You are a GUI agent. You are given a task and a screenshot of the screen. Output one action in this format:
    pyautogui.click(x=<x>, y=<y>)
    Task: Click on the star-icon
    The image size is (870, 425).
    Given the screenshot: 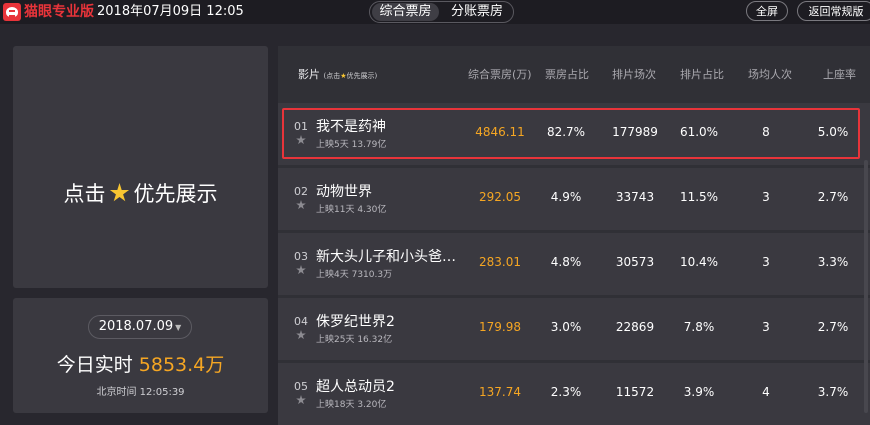 What is the action you would take?
    pyautogui.click(x=119, y=192)
    